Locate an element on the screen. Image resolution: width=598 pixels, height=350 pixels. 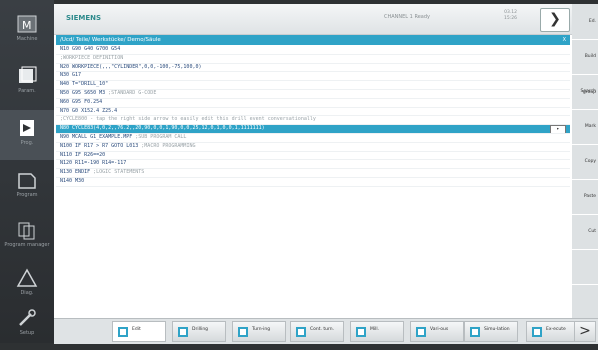
softkey-edit: Edit is located at coordinates (139, 331).